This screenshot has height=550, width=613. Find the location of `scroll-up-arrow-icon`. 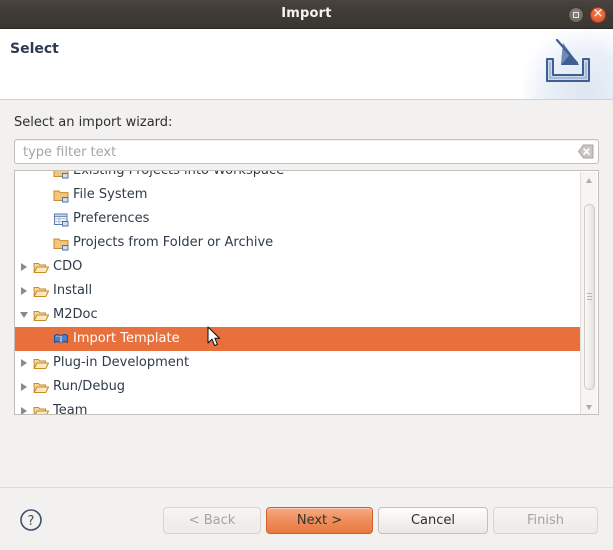

scroll-up-arrow-icon is located at coordinates (589, 179).